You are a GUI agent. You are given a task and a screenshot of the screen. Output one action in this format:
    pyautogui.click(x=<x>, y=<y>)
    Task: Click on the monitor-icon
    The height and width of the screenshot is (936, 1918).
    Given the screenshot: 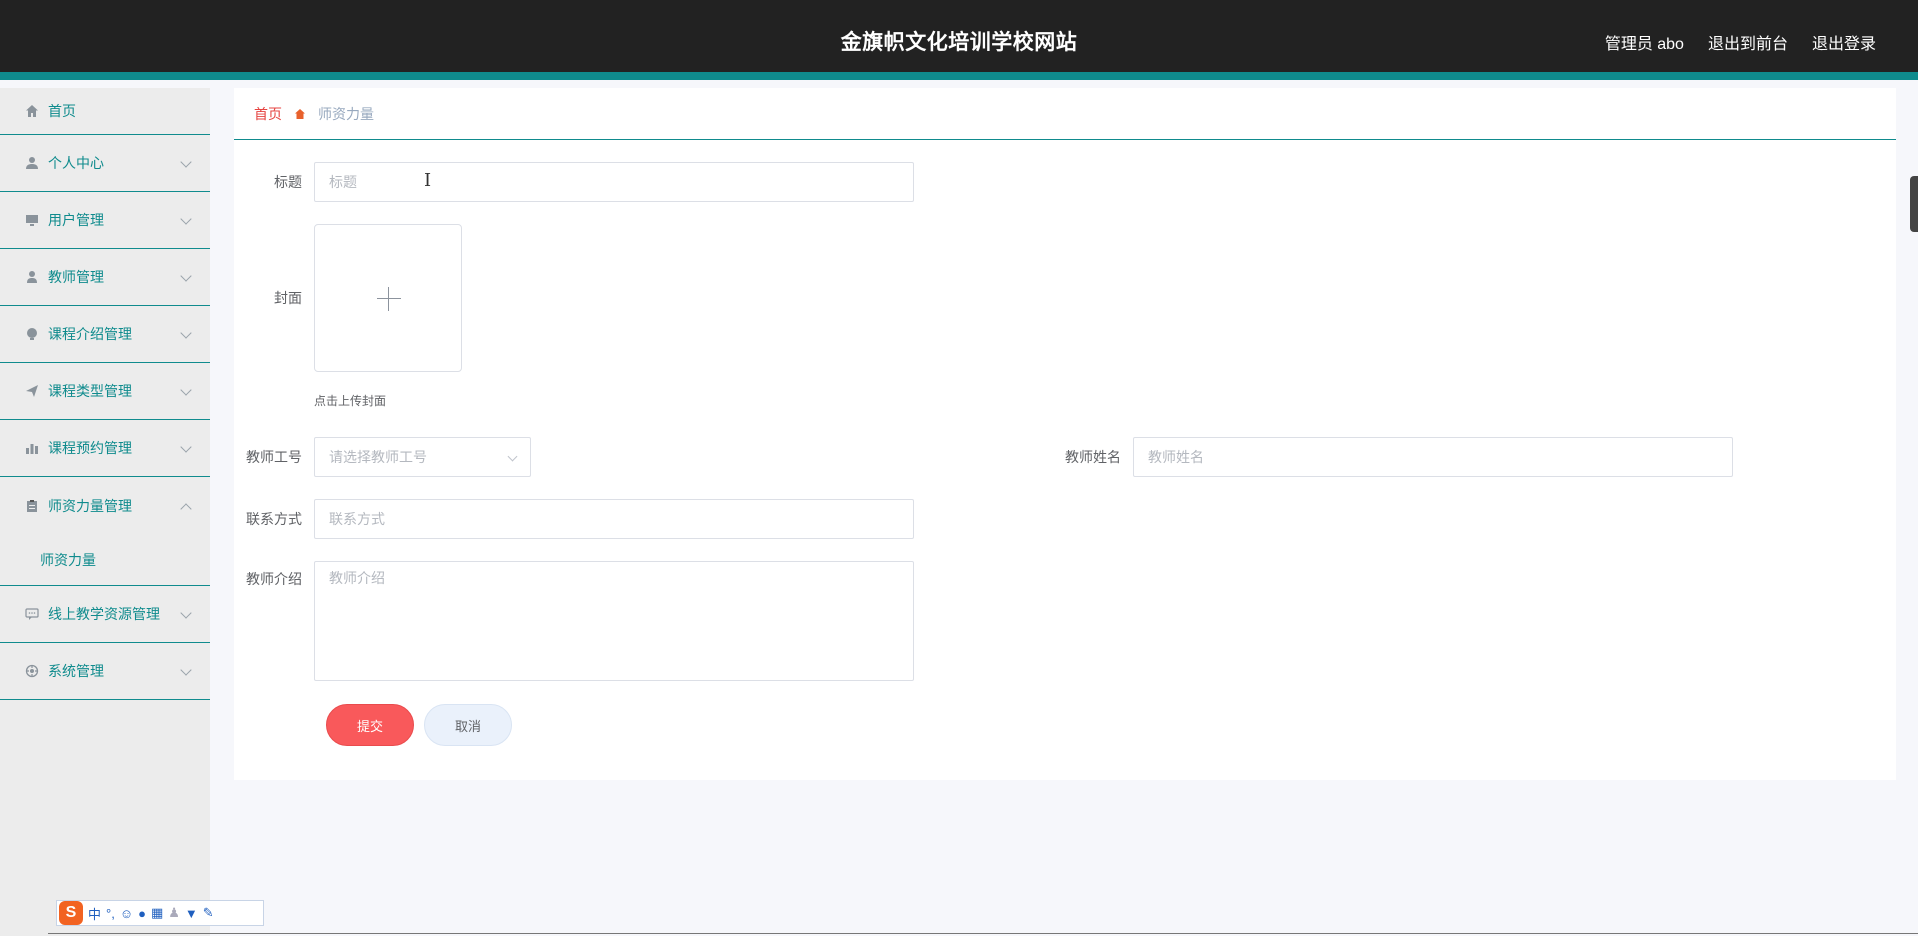 What is the action you would take?
    pyautogui.click(x=32, y=220)
    